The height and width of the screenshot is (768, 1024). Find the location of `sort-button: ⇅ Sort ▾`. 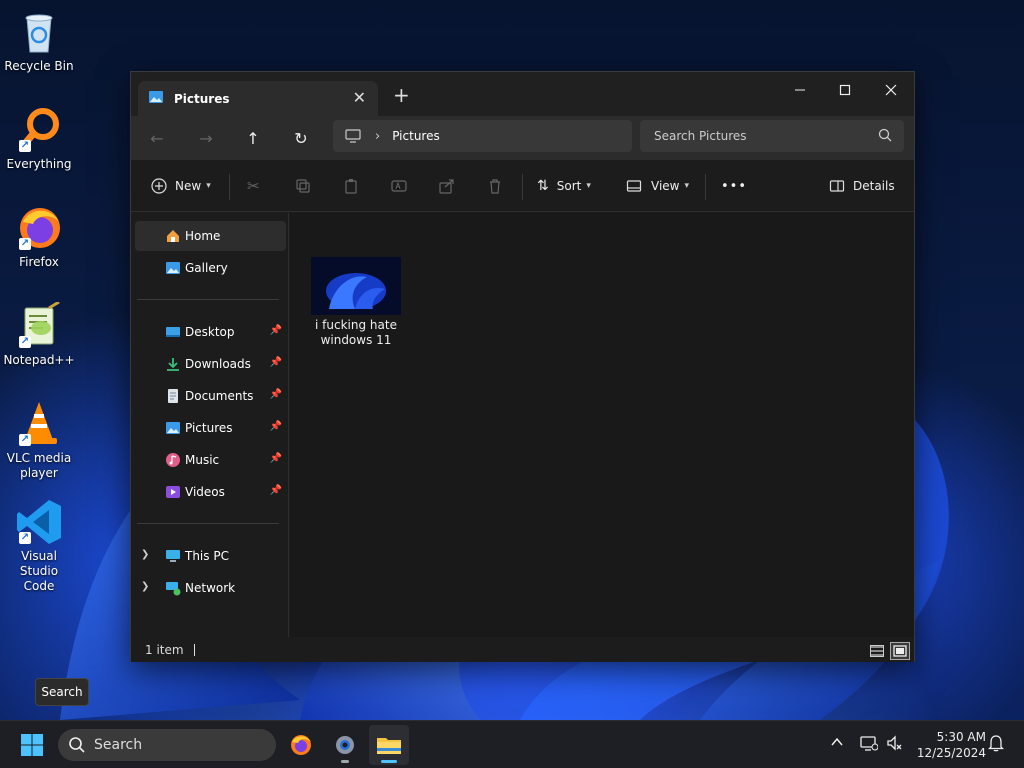

sort-button: ⇅ Sort ▾ is located at coordinates (564, 186).